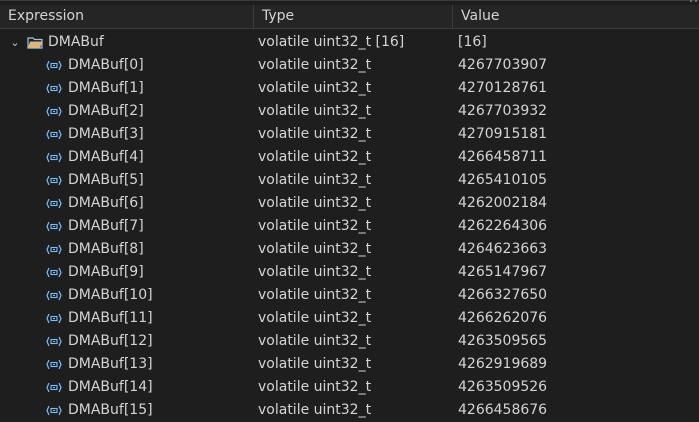 Image resolution: width=699 pixels, height=422 pixels. I want to click on tree-row: DMABuf[10] volatile uint32_t 4266327650, so click(349, 295).